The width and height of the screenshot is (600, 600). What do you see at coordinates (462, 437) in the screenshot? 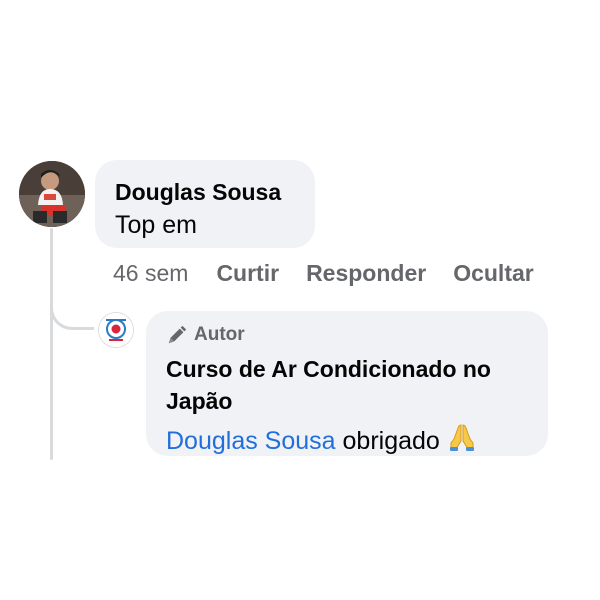
I see `folded-hands-icon` at bounding box center [462, 437].